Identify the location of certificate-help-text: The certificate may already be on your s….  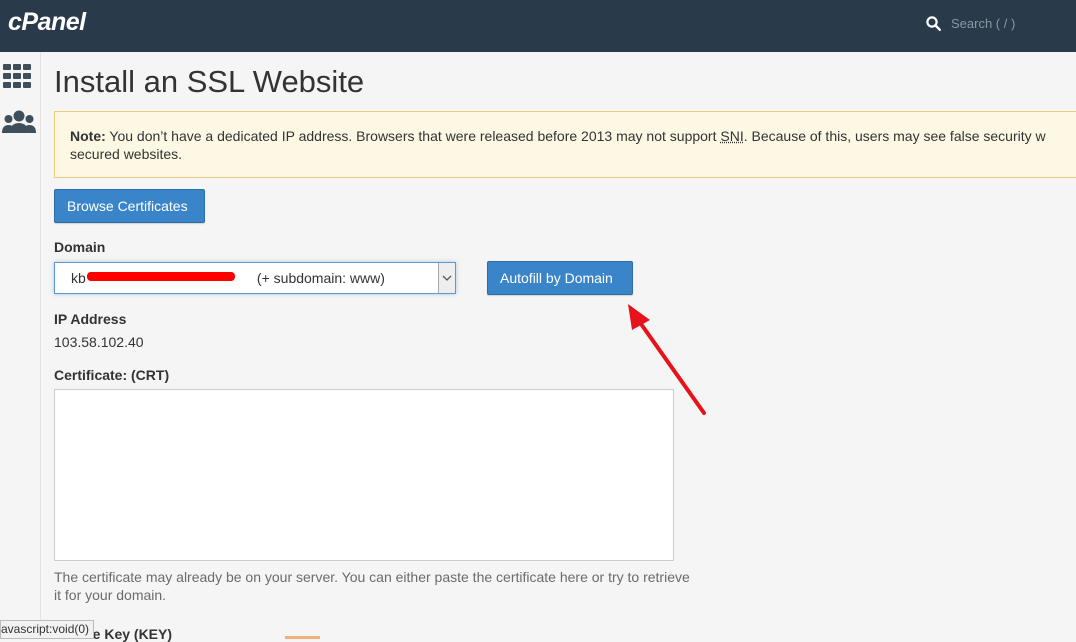
(374, 586).